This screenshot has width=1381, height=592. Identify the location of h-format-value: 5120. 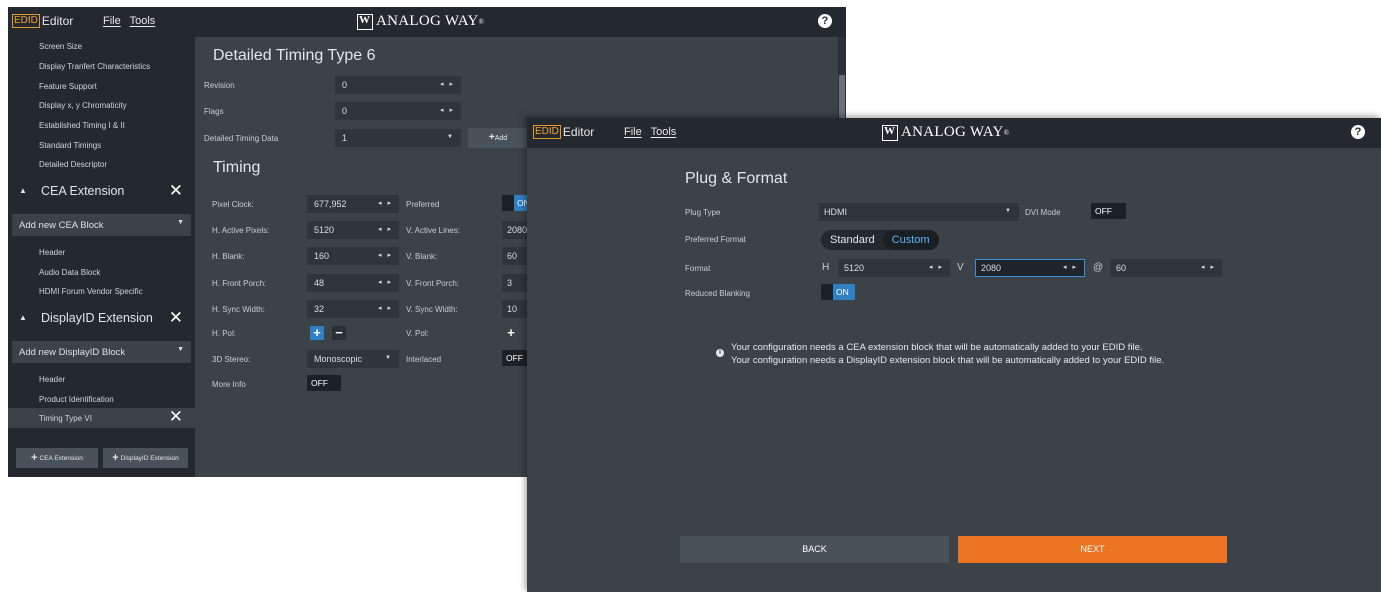
(854, 268).